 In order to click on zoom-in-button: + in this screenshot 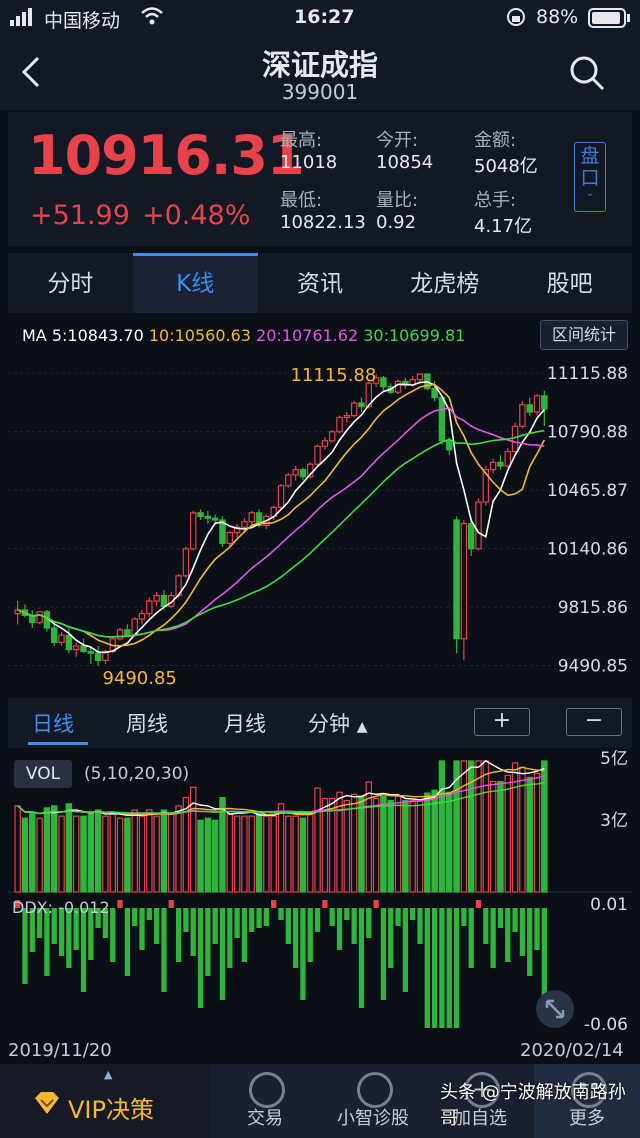, I will do `click(502, 722)`.